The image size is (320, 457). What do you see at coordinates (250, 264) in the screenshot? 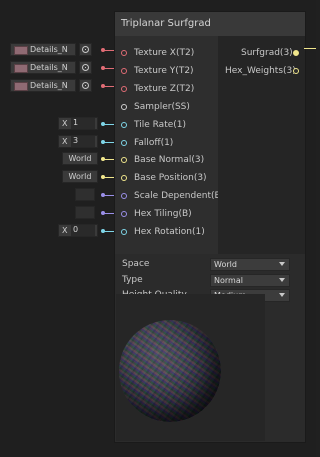
I see `space-dropdown: World` at bounding box center [250, 264].